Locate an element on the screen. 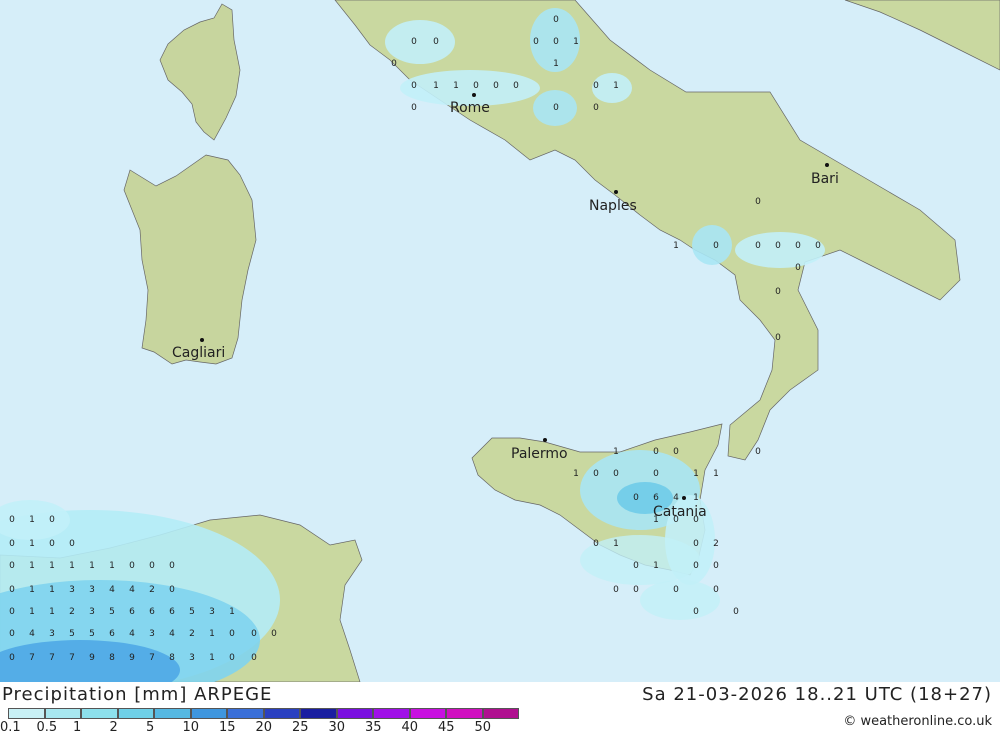 This screenshot has width=1000, height=735. city-label-palermo: Palermo is located at coordinates (539, 454).